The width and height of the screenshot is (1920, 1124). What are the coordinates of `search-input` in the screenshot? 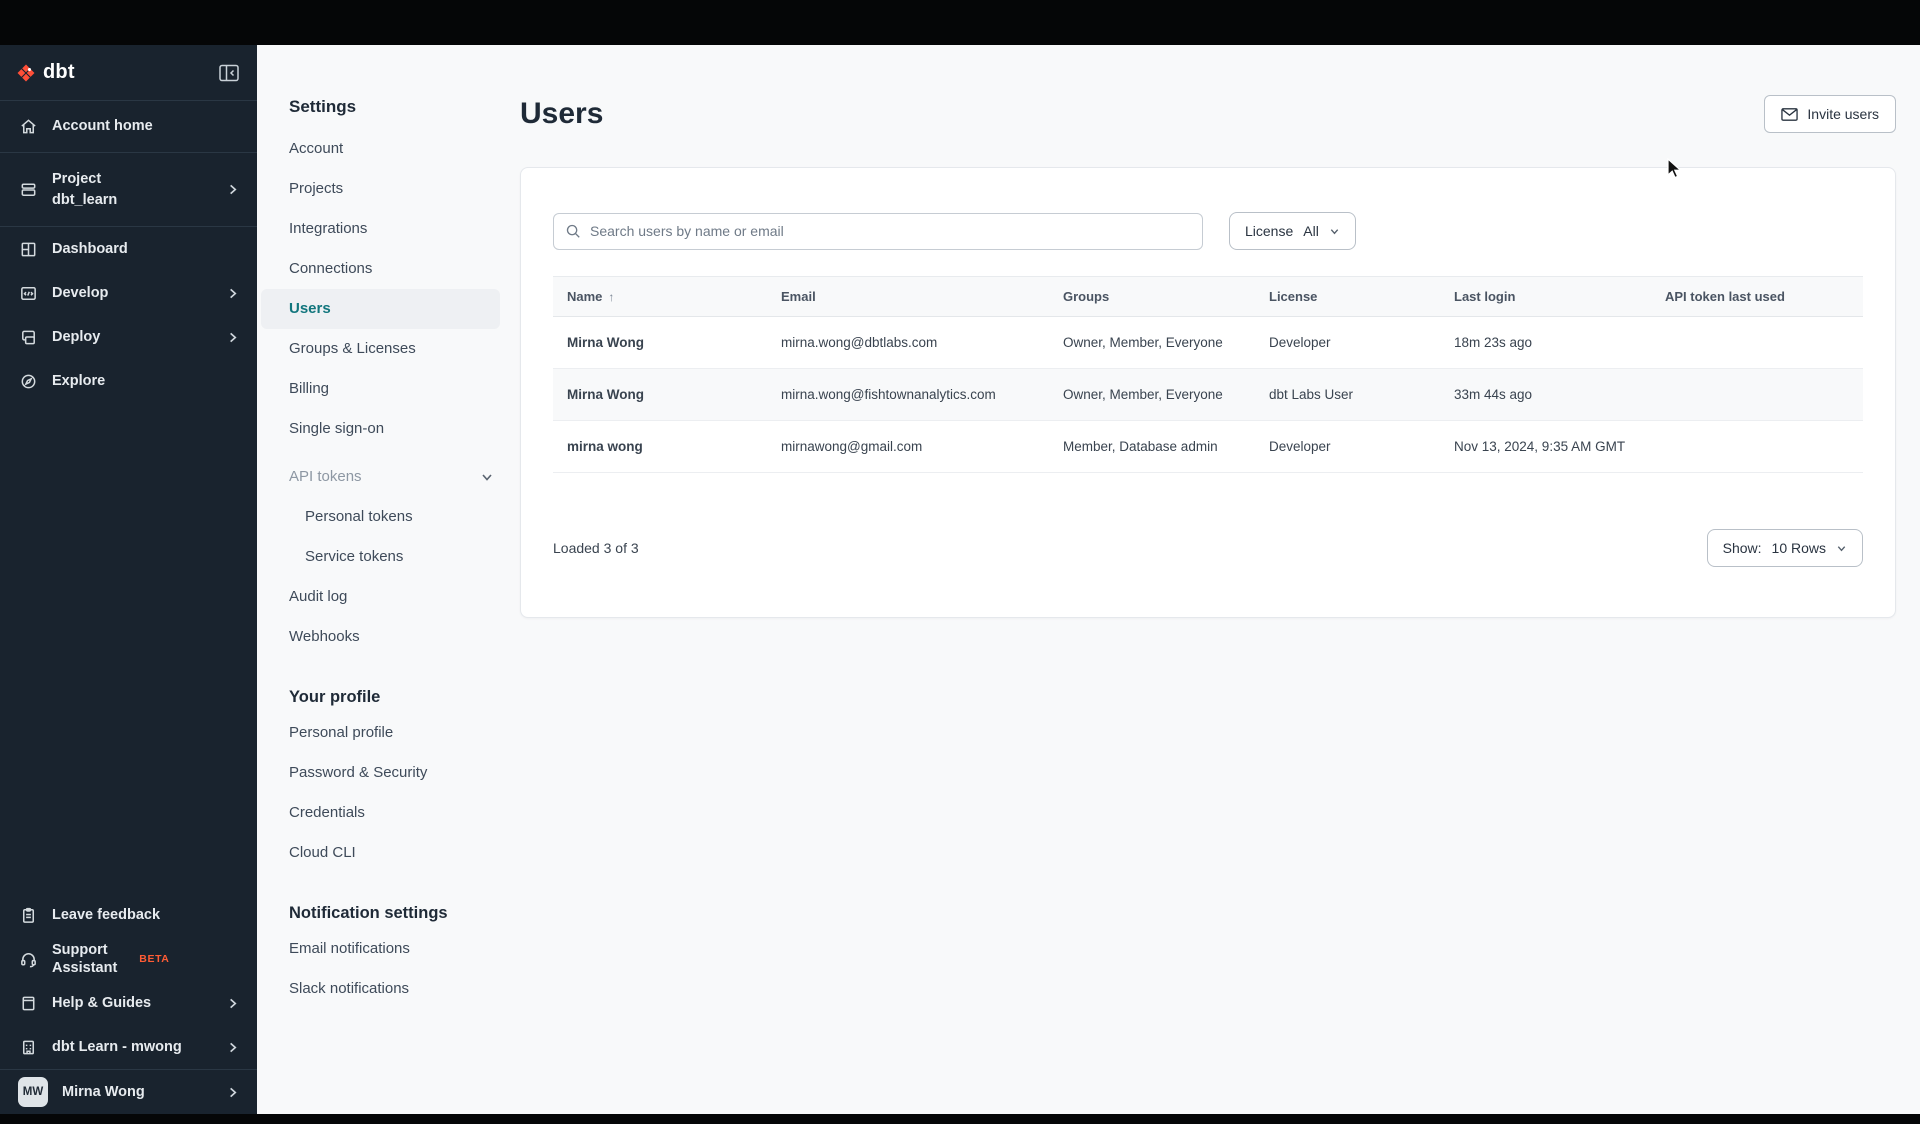 It's located at (878, 231).